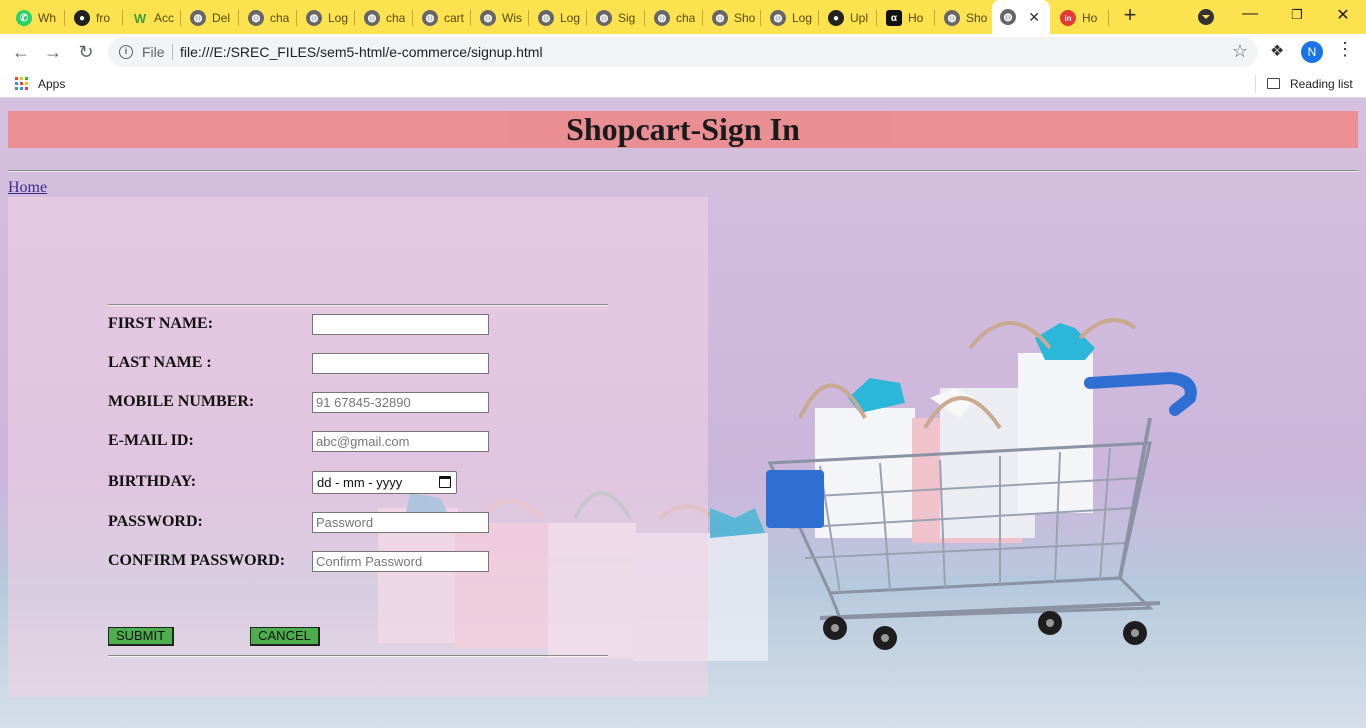 The width and height of the screenshot is (1366, 728). Describe the element at coordinates (153, 52) in the screenshot. I see `url-scheme-label: File` at that location.